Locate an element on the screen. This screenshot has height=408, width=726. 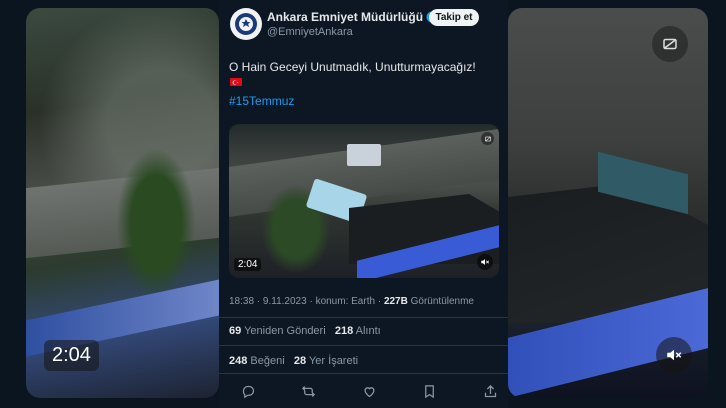
video-duration: 2:04 is located at coordinates (248, 264).